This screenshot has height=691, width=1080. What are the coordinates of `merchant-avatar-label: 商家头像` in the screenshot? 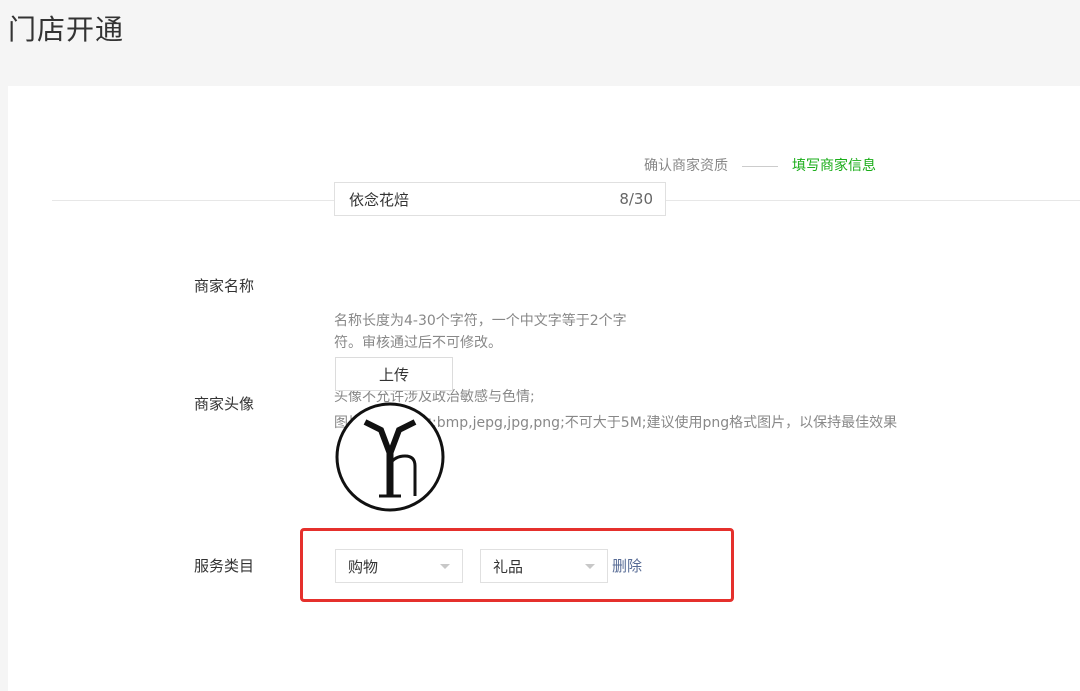 It's located at (224, 404).